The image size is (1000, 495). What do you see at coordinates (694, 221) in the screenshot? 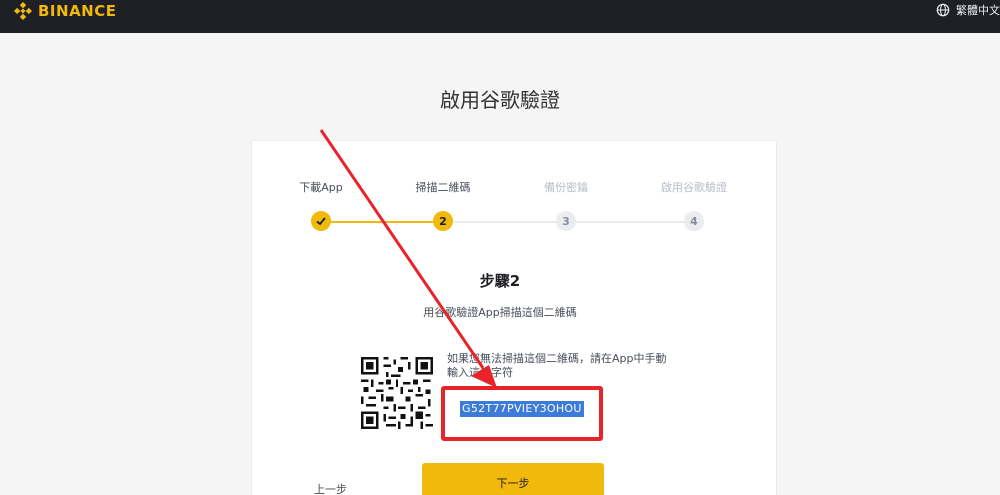
I see `step-4-pending: 4` at bounding box center [694, 221].